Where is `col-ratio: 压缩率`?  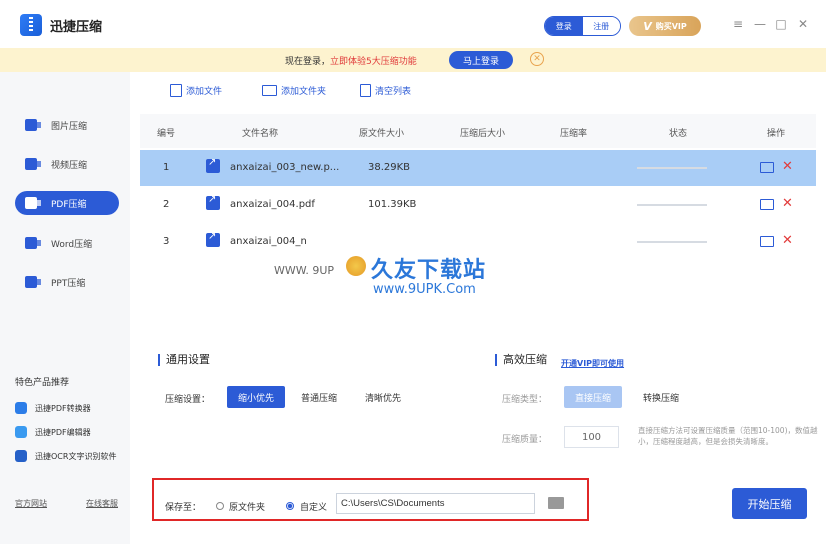 col-ratio: 压缩率 is located at coordinates (574, 134).